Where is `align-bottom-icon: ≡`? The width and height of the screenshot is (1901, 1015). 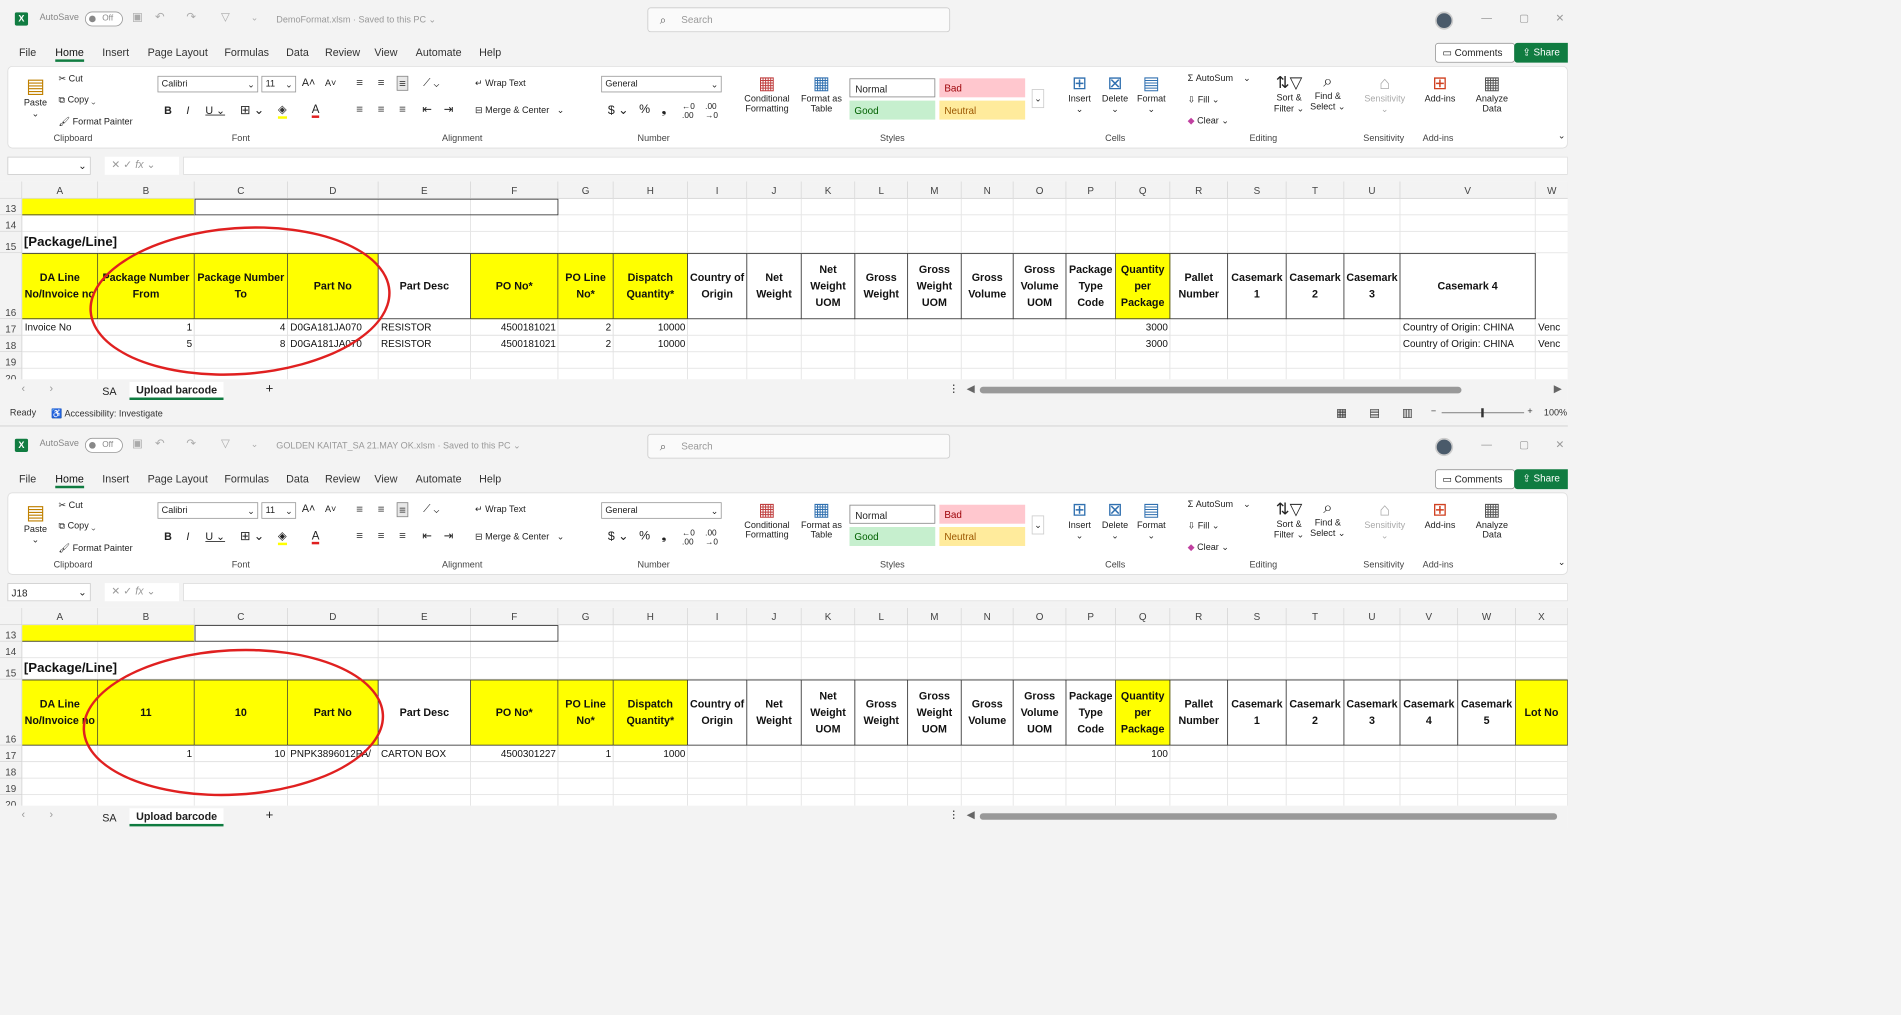
align-bottom-icon: ≡ is located at coordinates (402, 83).